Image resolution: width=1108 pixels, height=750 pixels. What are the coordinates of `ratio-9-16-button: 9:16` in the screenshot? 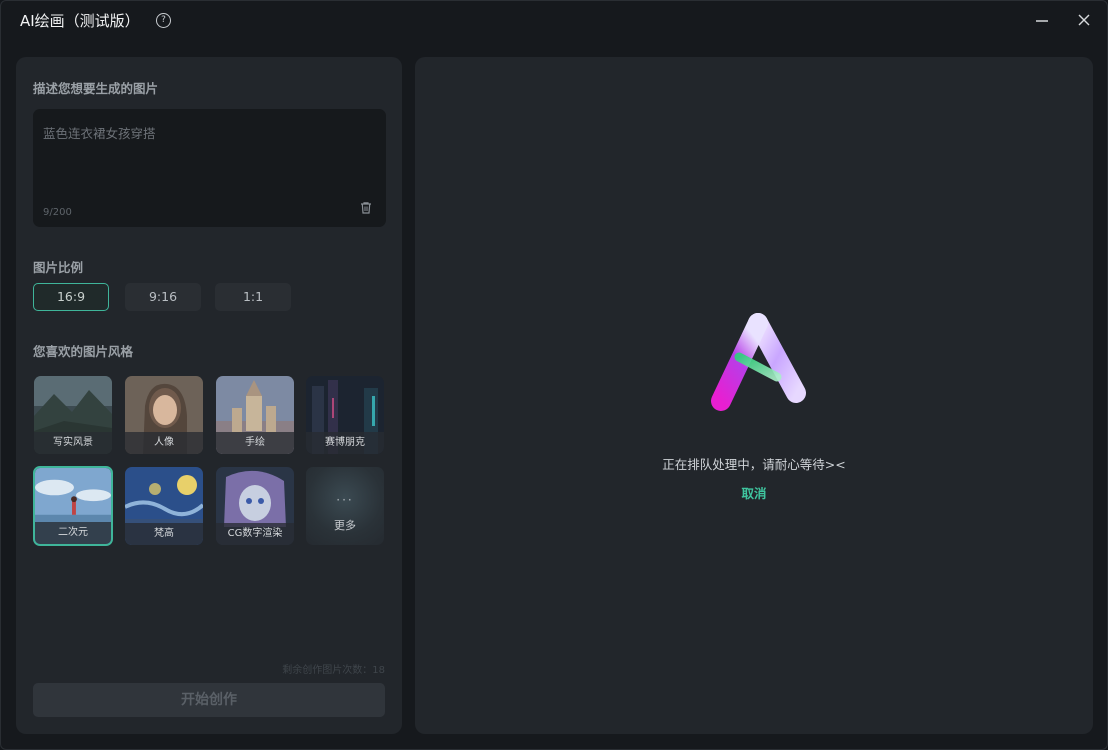 It's located at (163, 297).